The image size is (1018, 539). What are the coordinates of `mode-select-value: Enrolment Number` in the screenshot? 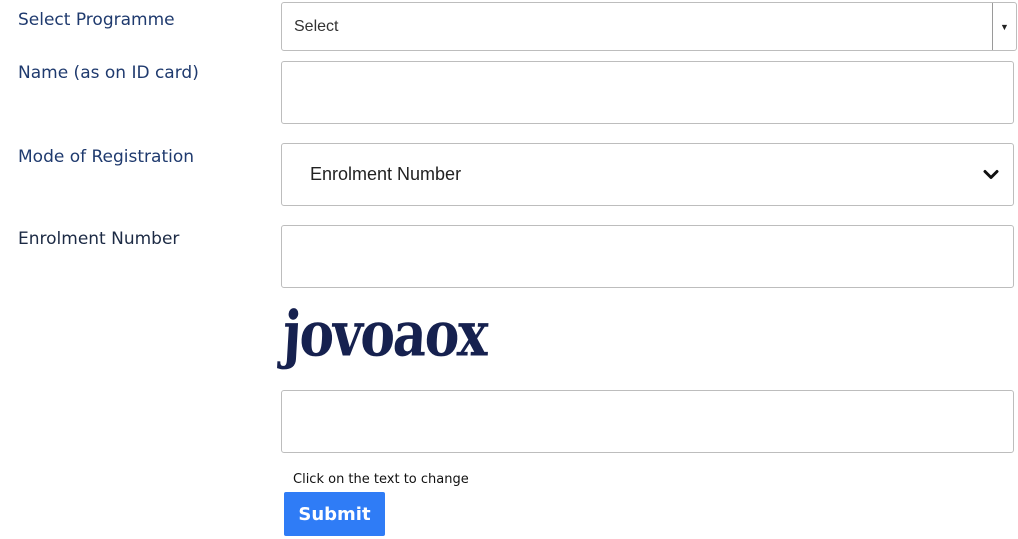 It's located at (386, 174).